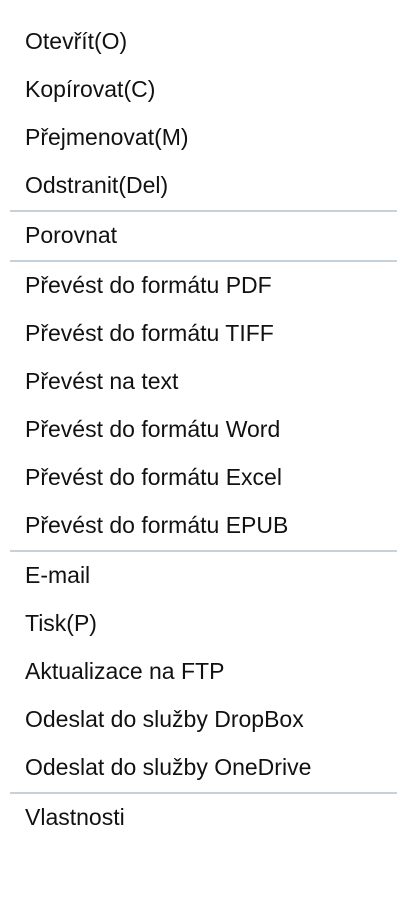 The image size is (403, 908). Describe the element at coordinates (201, 624) in the screenshot. I see `menu-item-print: Tisk(P)` at that location.